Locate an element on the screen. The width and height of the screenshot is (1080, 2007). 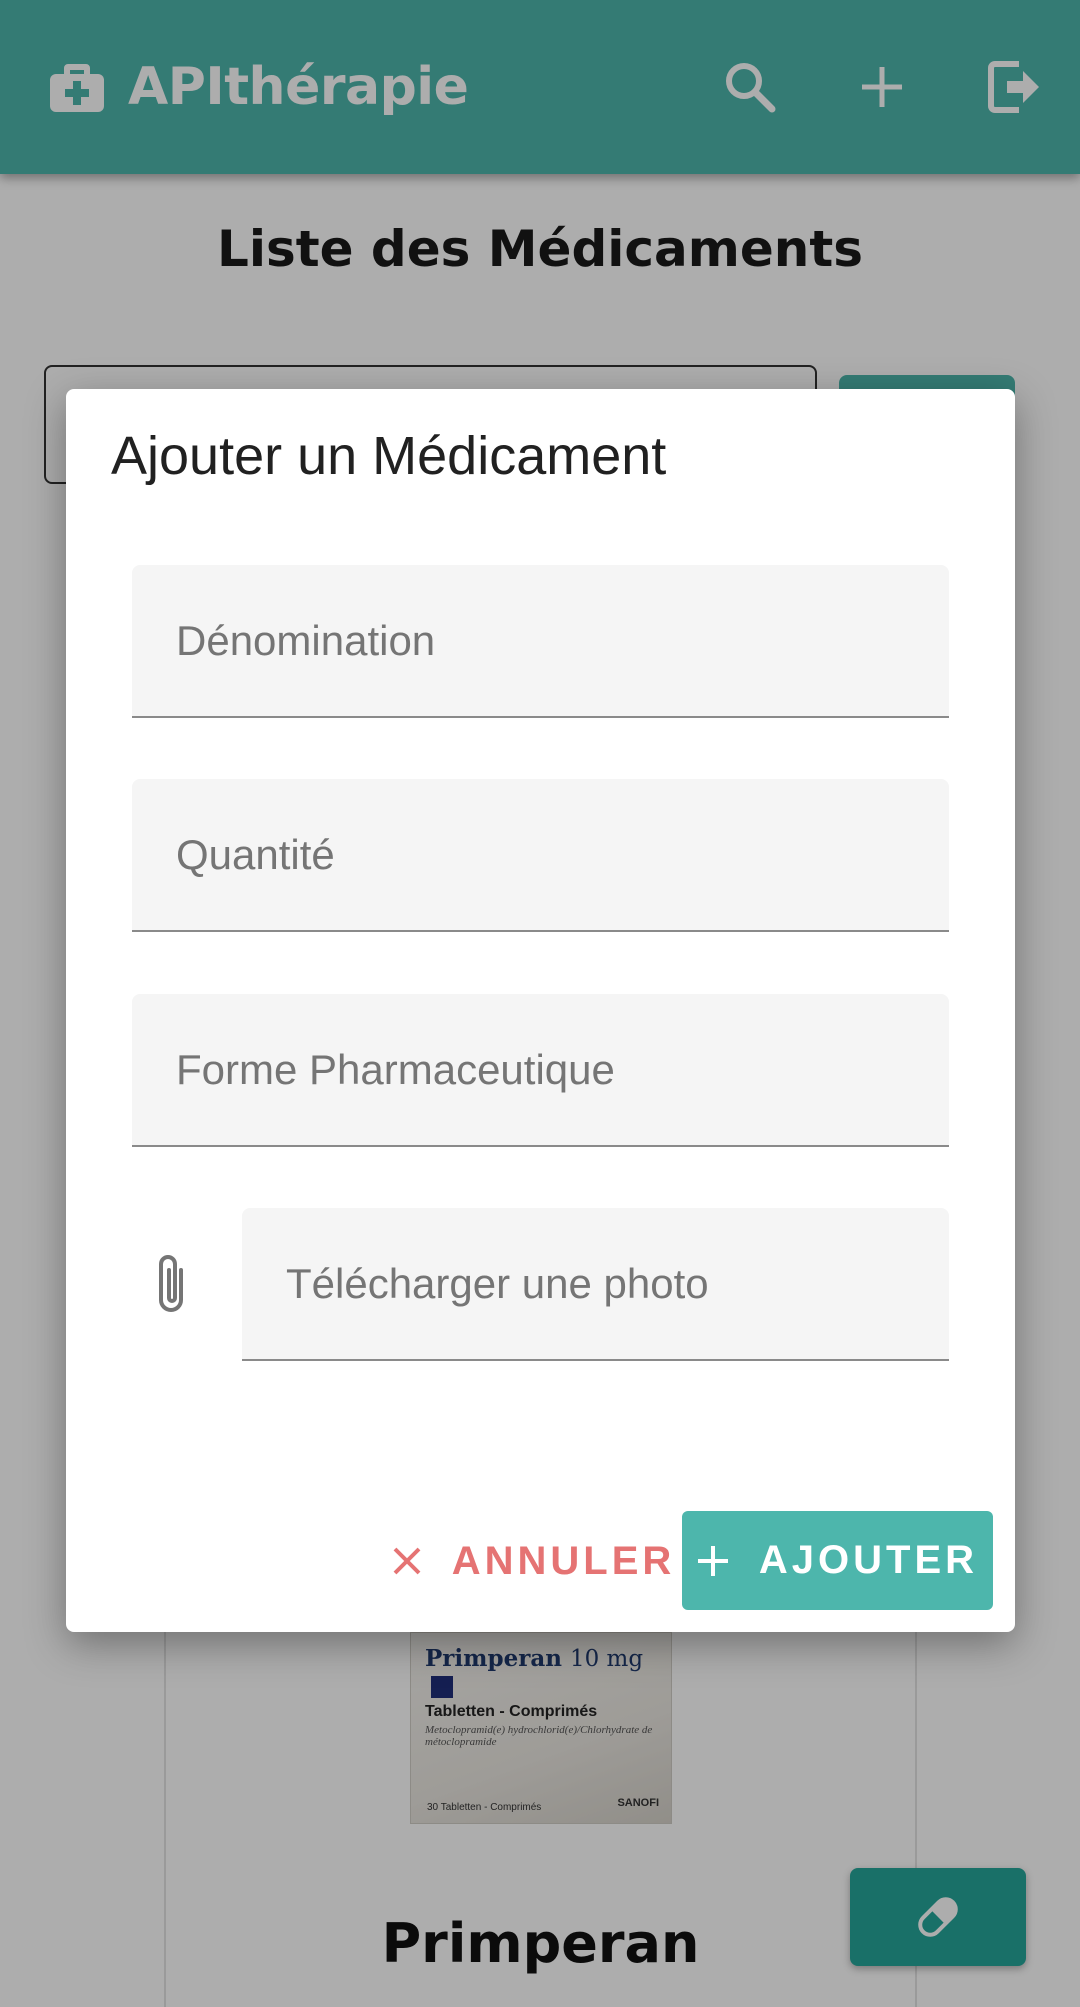
dialog-title: Ajouter un Médicament is located at coordinates (389, 456).